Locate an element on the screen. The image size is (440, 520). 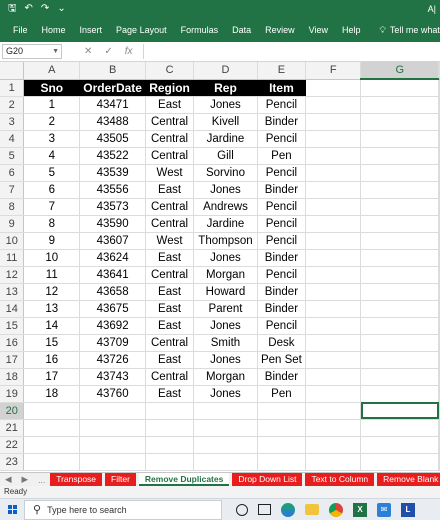
data-cell: 43760 is located at coordinates (113, 394).